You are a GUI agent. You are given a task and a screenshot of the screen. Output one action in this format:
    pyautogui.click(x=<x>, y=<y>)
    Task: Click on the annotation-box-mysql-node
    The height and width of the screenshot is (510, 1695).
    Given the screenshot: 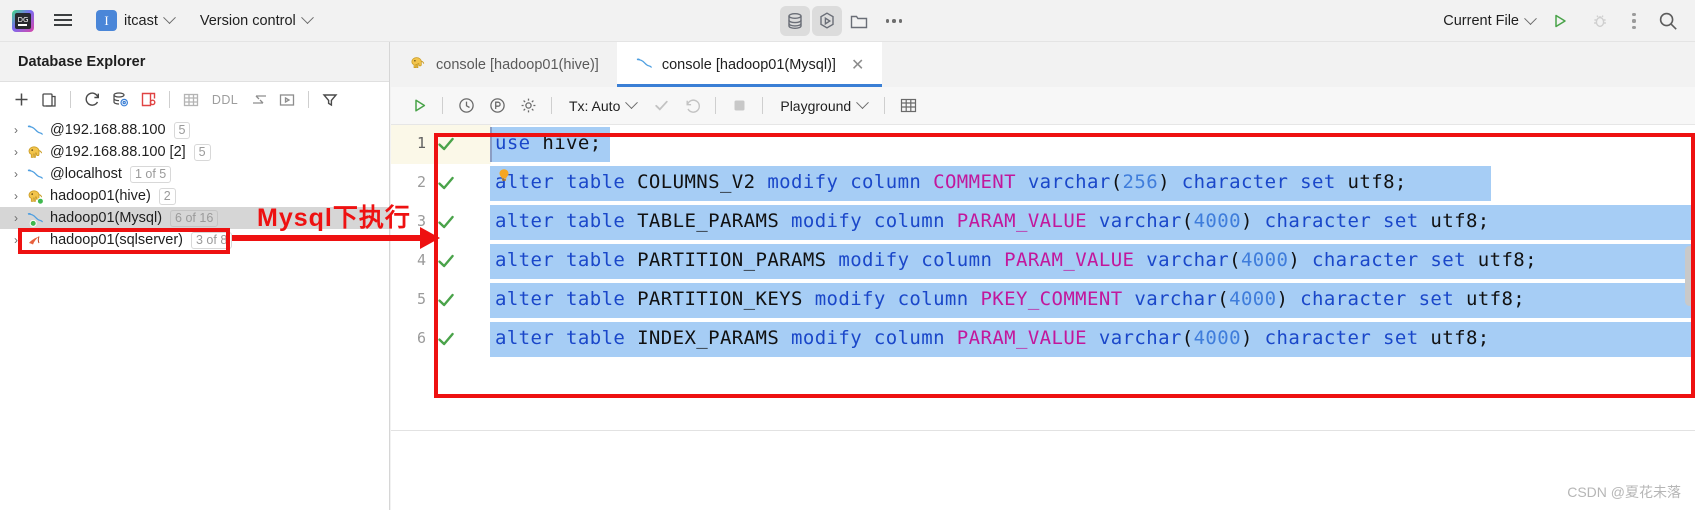 What is the action you would take?
    pyautogui.click(x=124, y=241)
    